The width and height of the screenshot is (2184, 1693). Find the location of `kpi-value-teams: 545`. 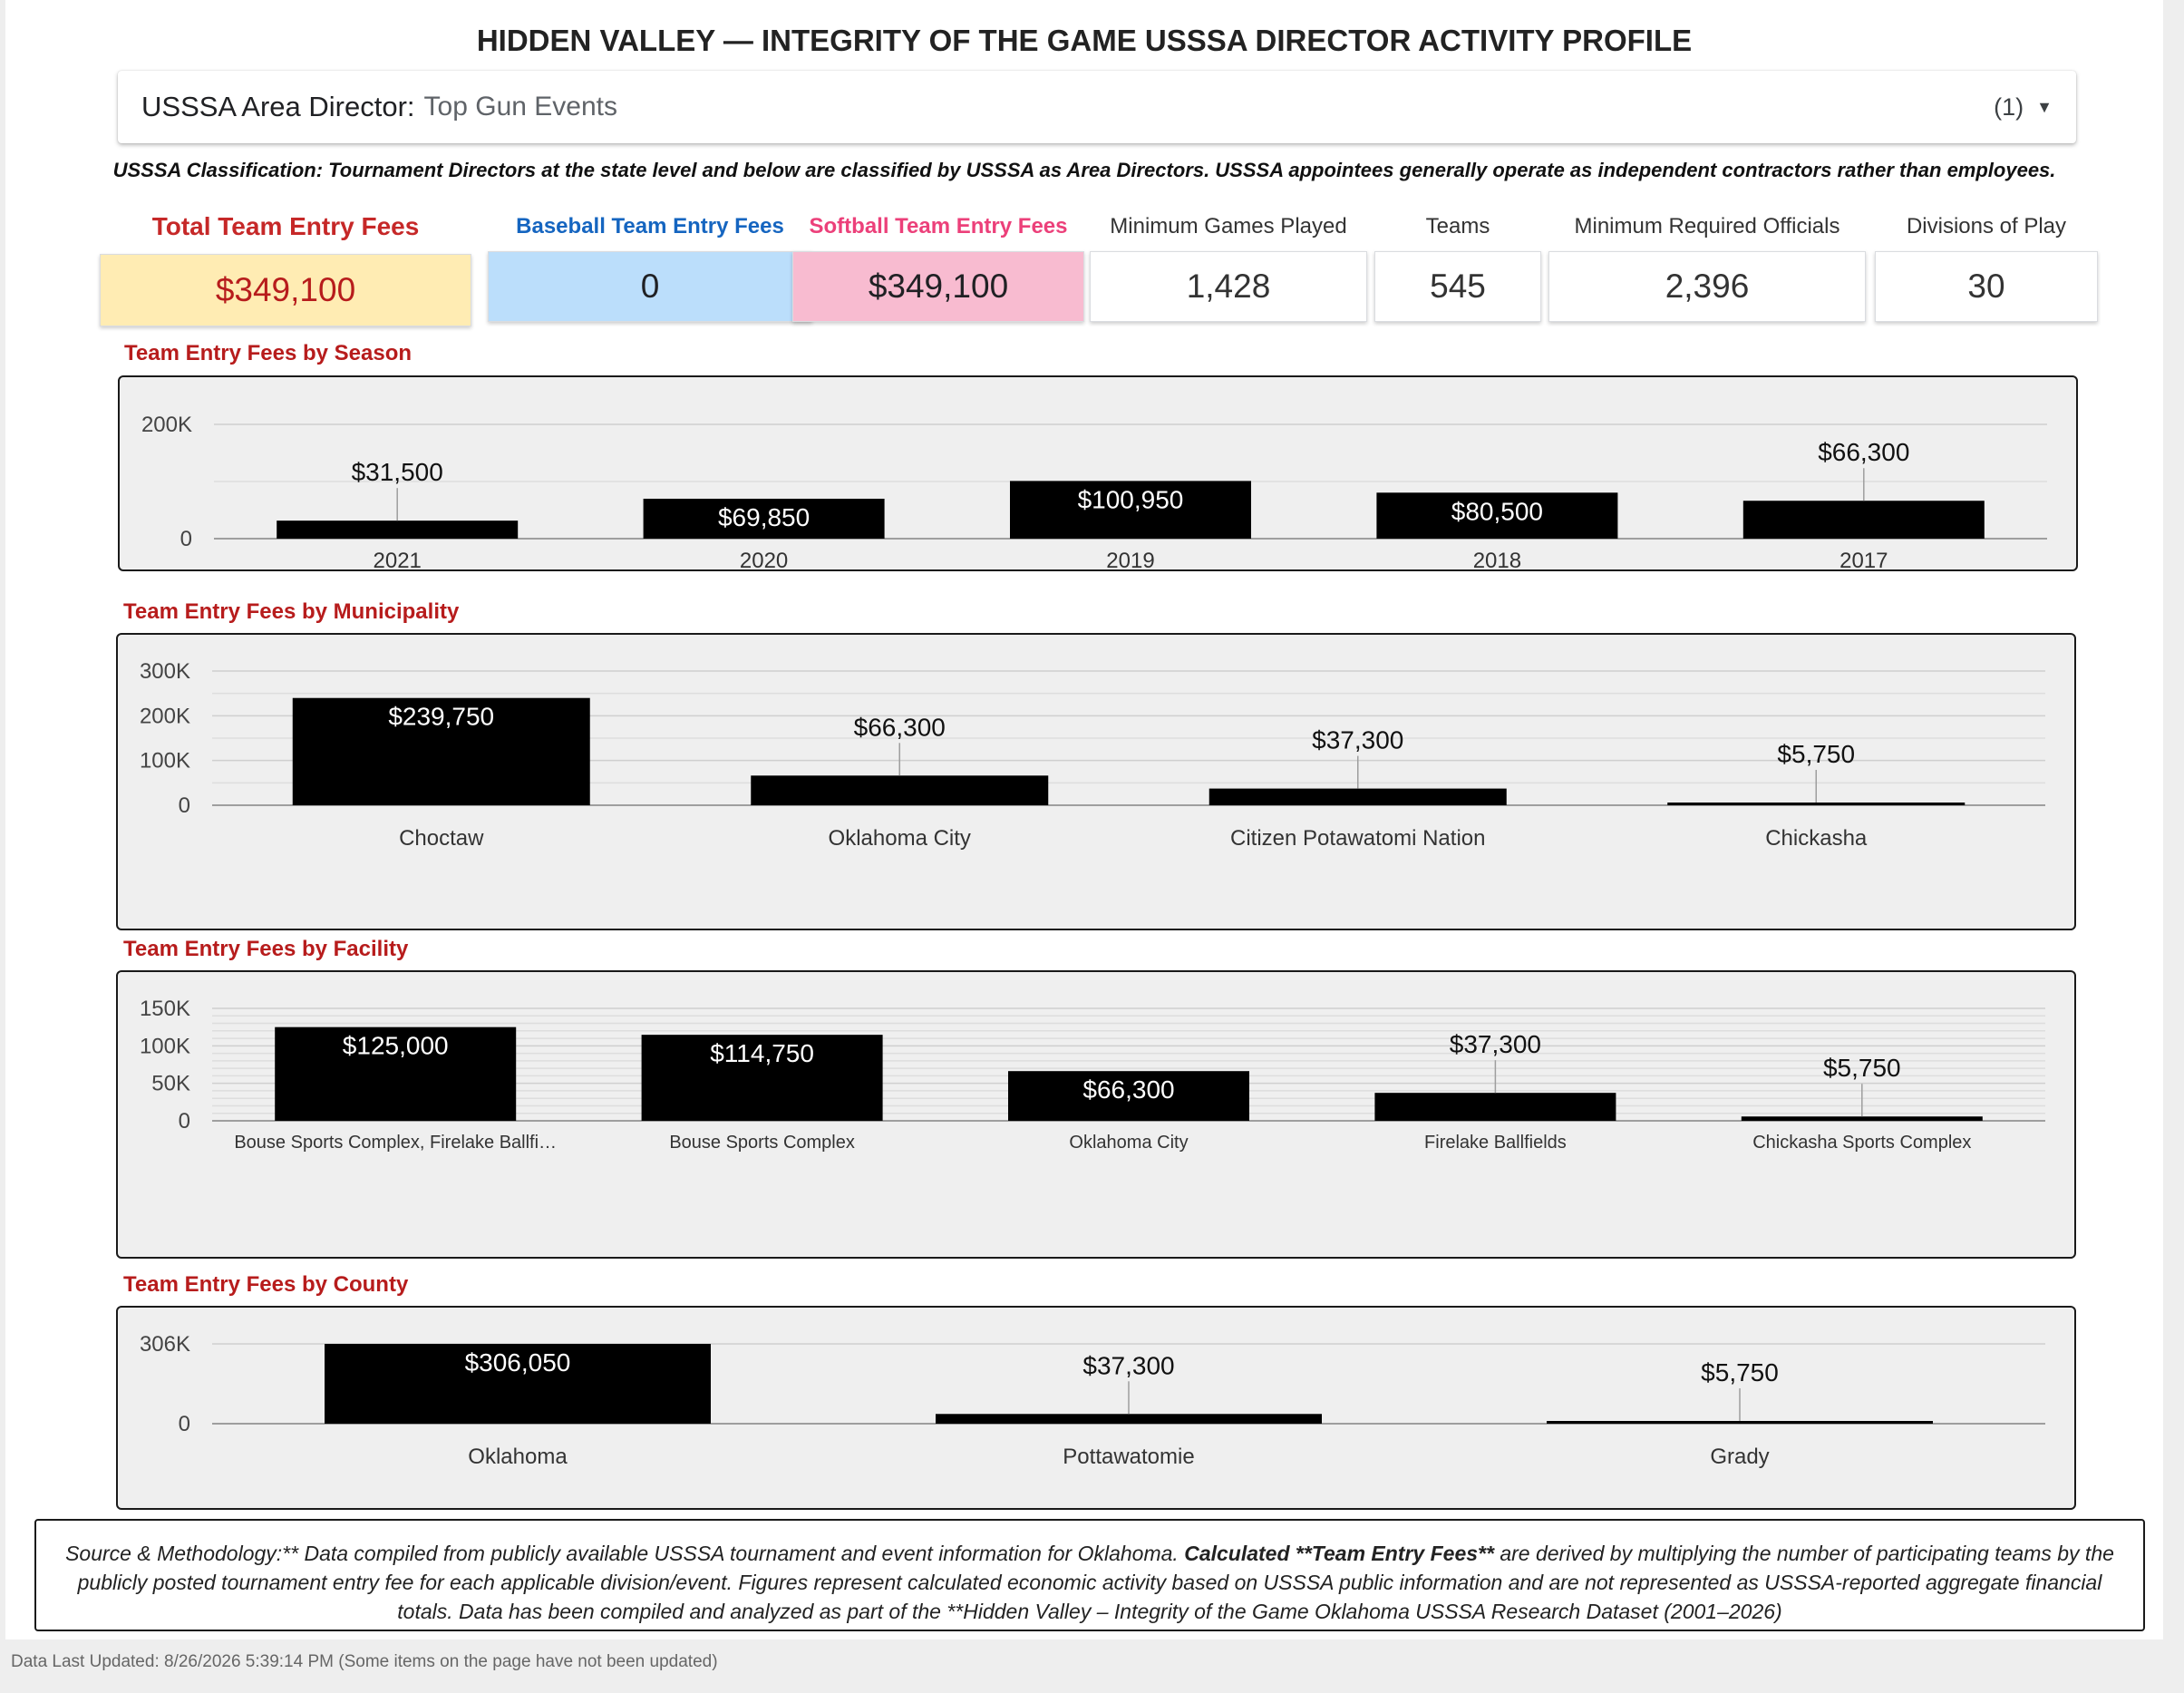

kpi-value-teams: 545 is located at coordinates (1457, 287).